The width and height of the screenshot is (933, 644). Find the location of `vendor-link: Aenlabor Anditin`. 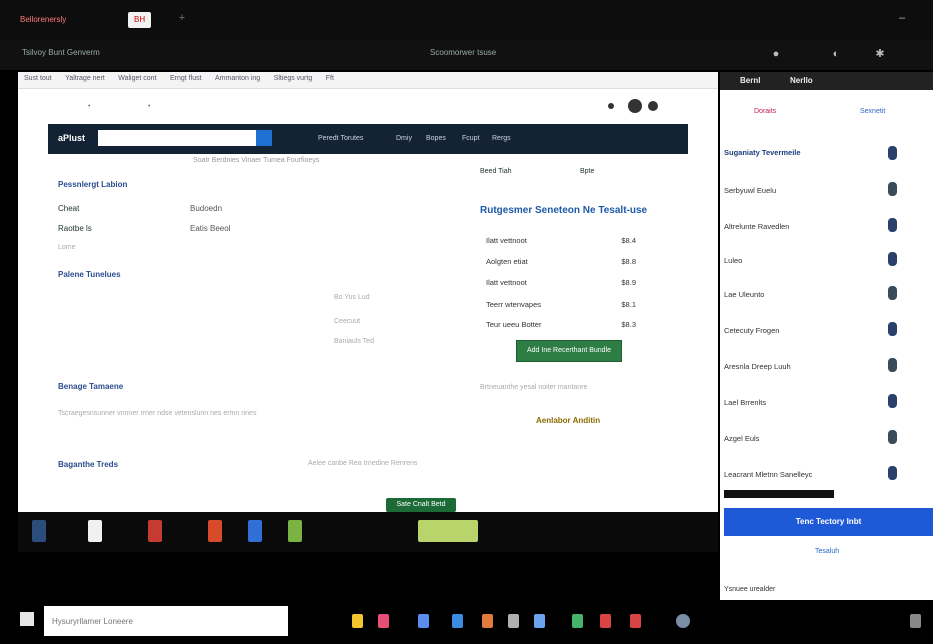

vendor-link: Aenlabor Anditin is located at coordinates (568, 420).